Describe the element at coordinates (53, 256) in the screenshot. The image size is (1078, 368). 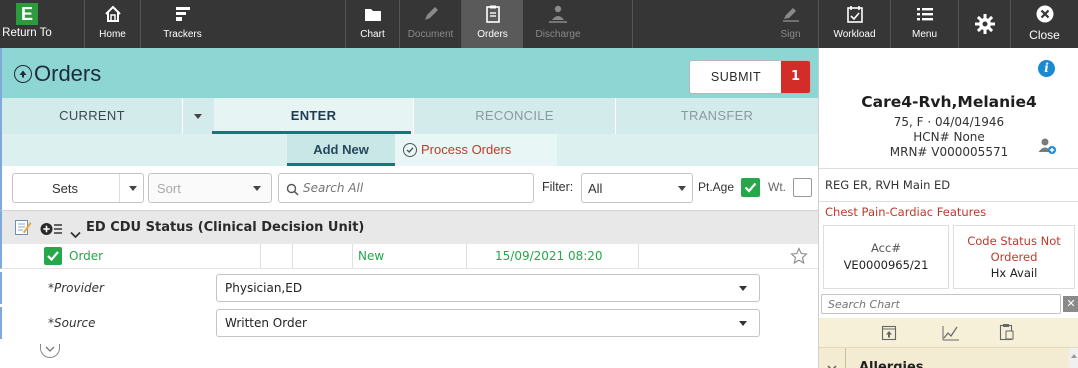
I see `order-checkbox` at that location.